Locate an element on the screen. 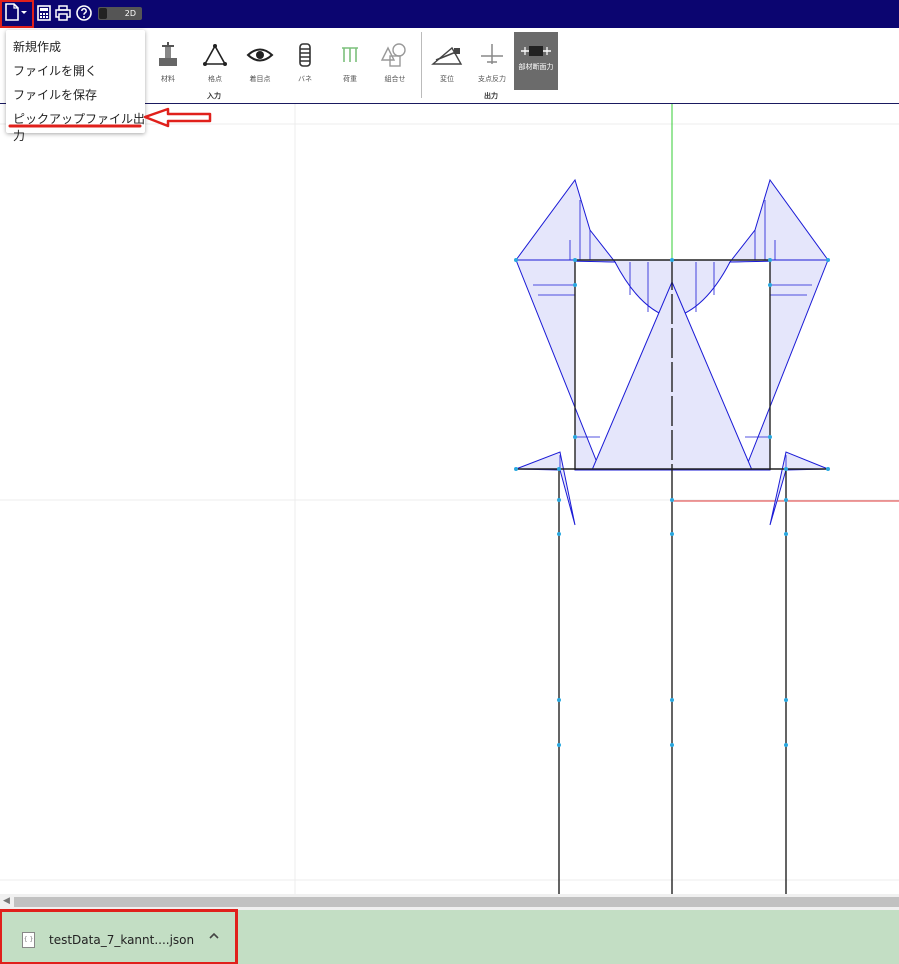 Image resolution: width=899 pixels, height=964 pixels. scrollbar-thumb is located at coordinates (456, 902).